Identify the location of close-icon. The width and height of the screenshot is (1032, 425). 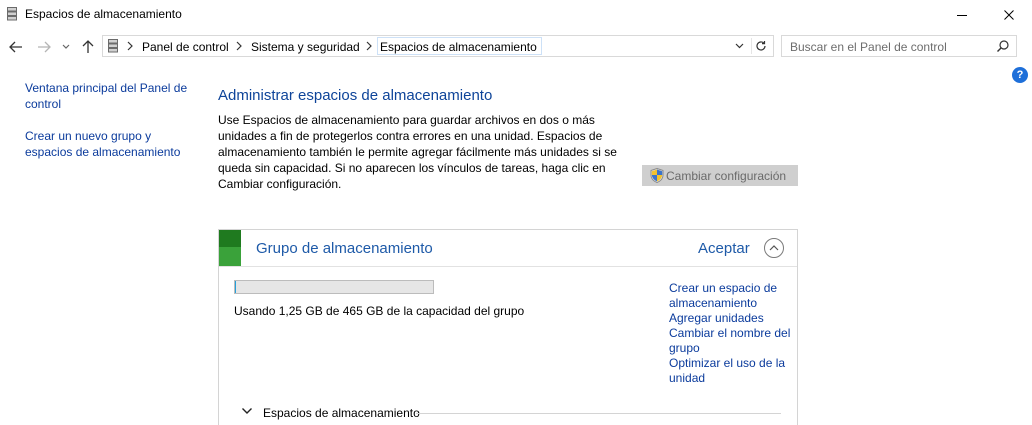
(1009, 15).